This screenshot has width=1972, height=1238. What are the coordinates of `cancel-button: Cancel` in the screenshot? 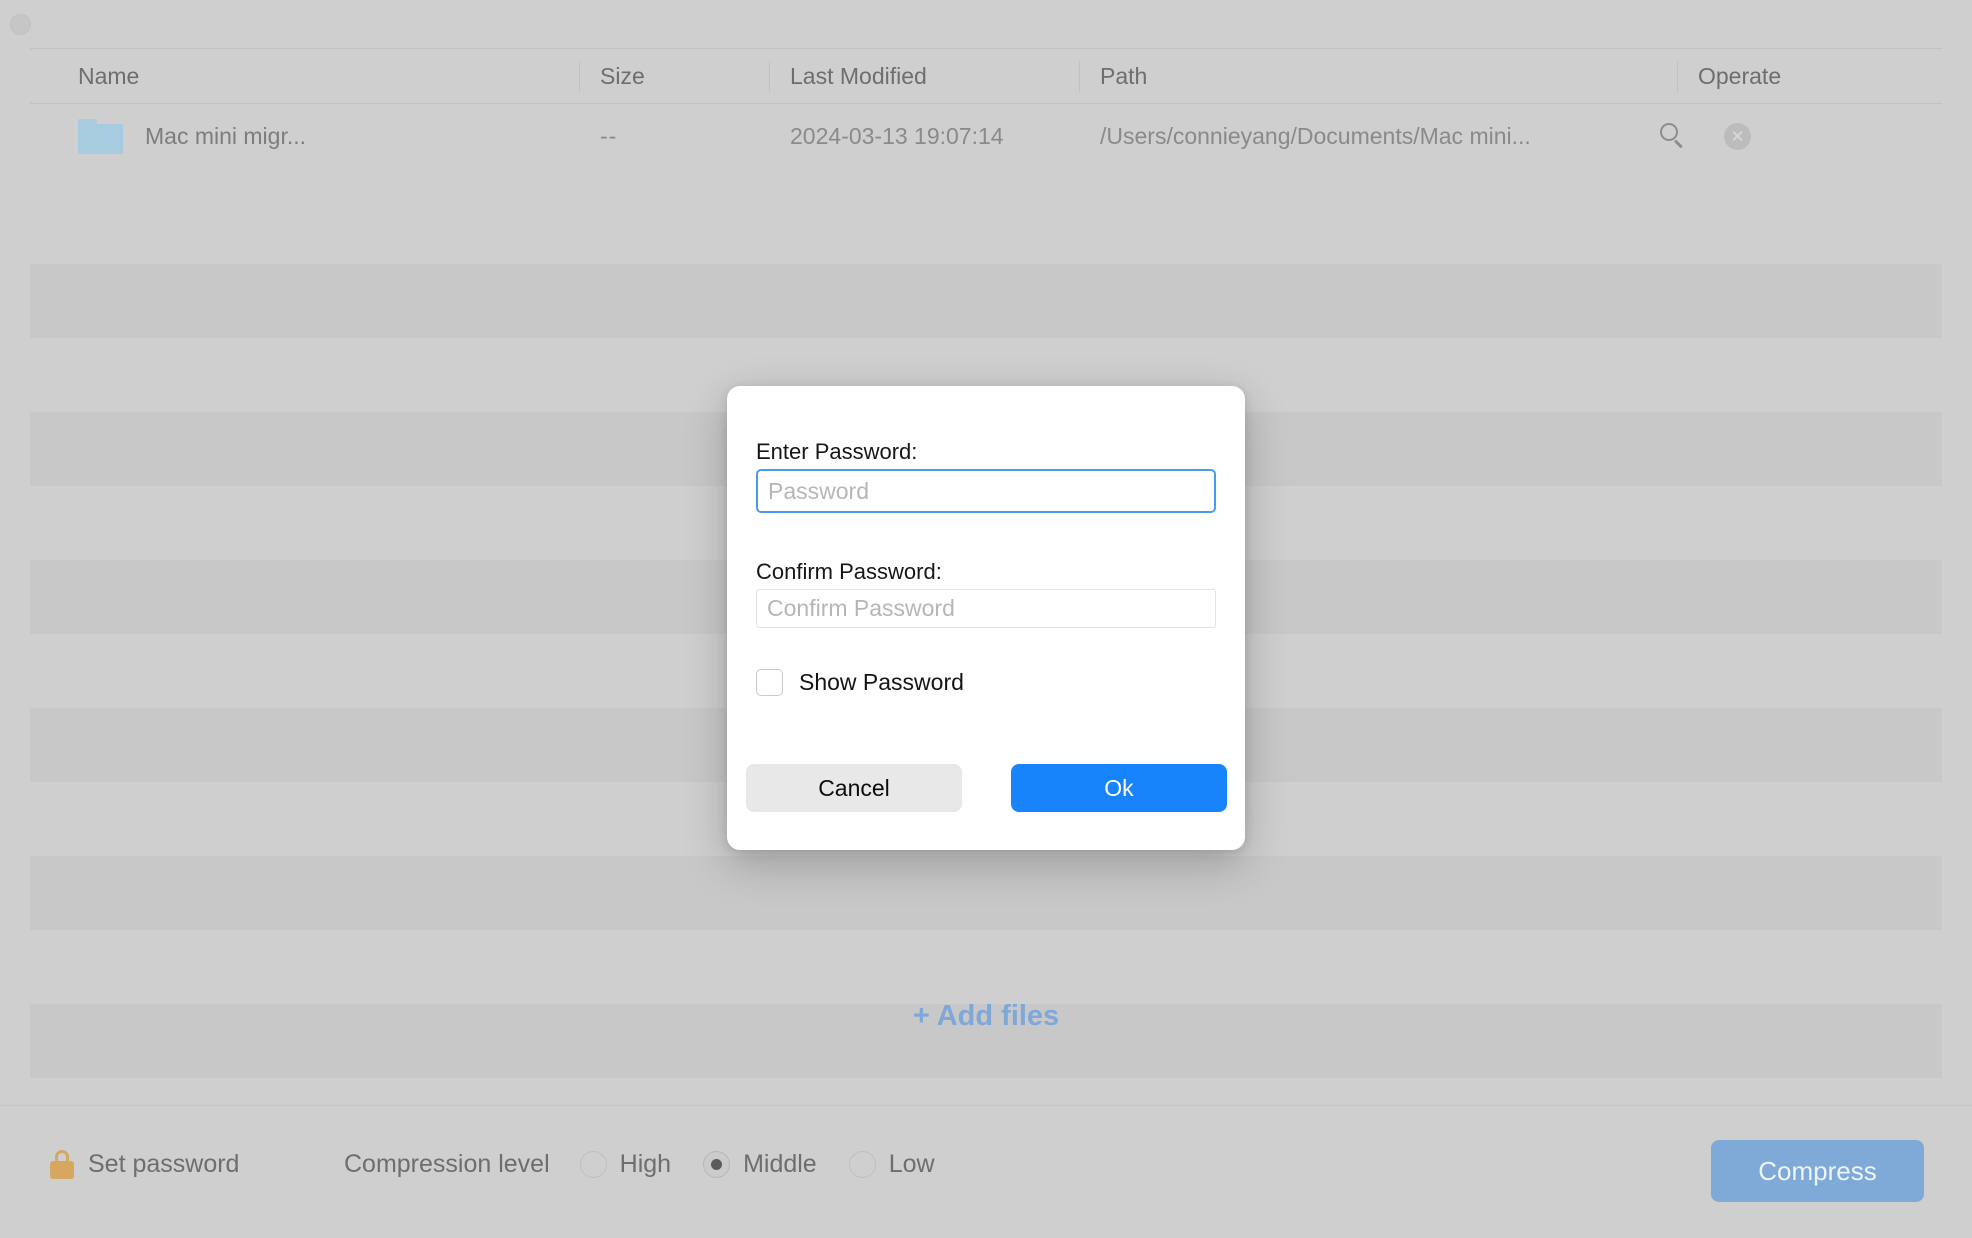 It's located at (854, 788).